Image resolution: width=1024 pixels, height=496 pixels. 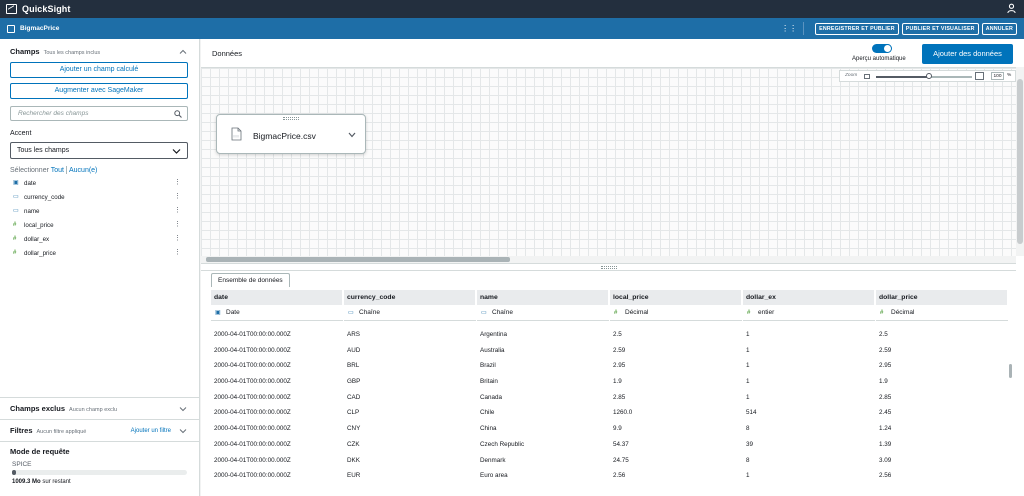 I want to click on user-icon, so click(x=1011, y=8).